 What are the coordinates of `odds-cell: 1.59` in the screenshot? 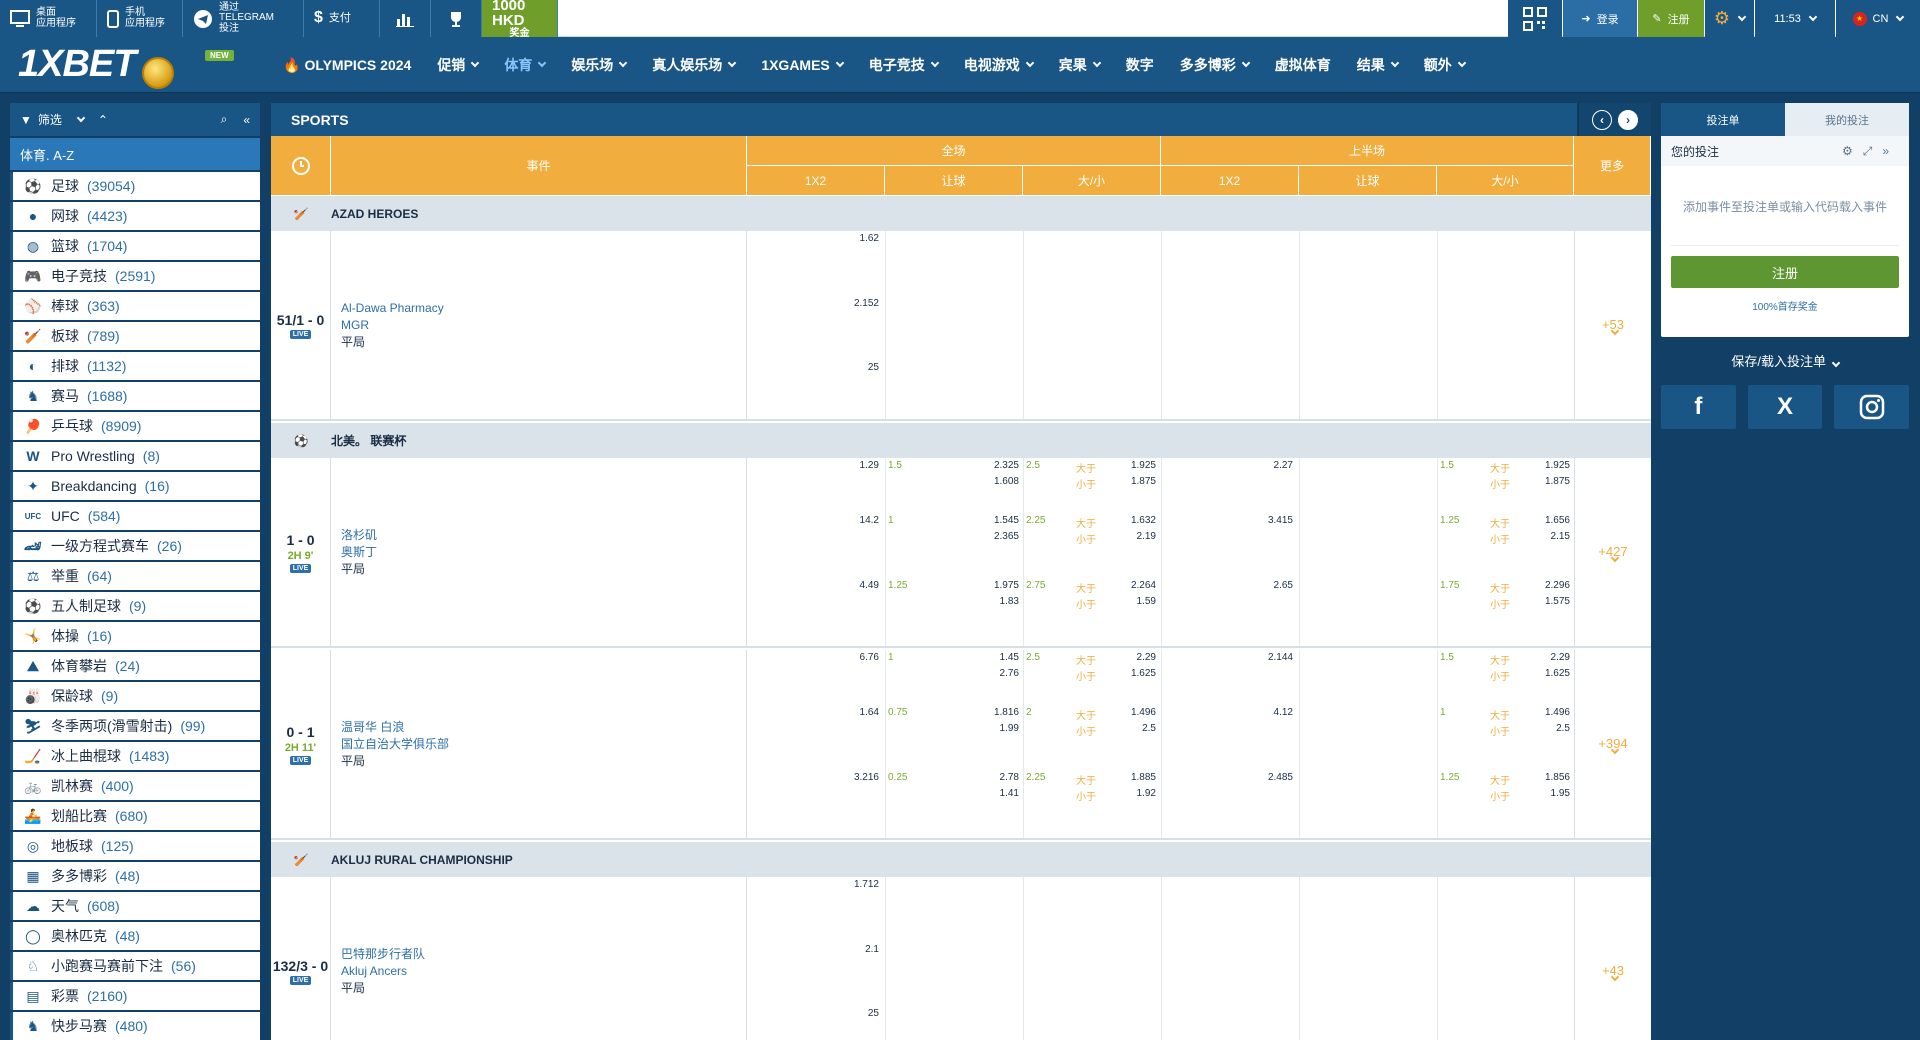 It's located at (1136, 601).